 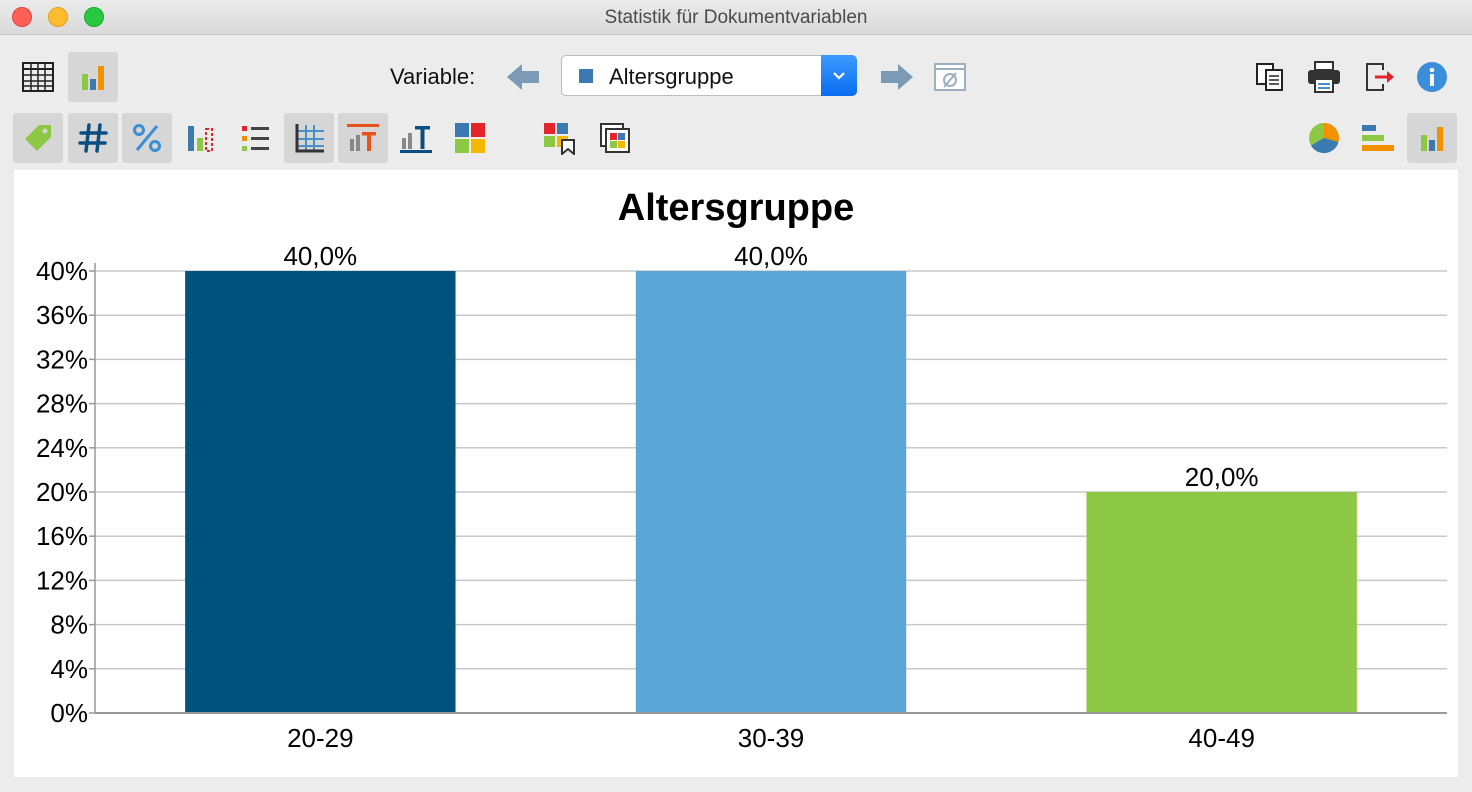 What do you see at coordinates (320, 738) in the screenshot?
I see `x-tick-label: 20-29` at bounding box center [320, 738].